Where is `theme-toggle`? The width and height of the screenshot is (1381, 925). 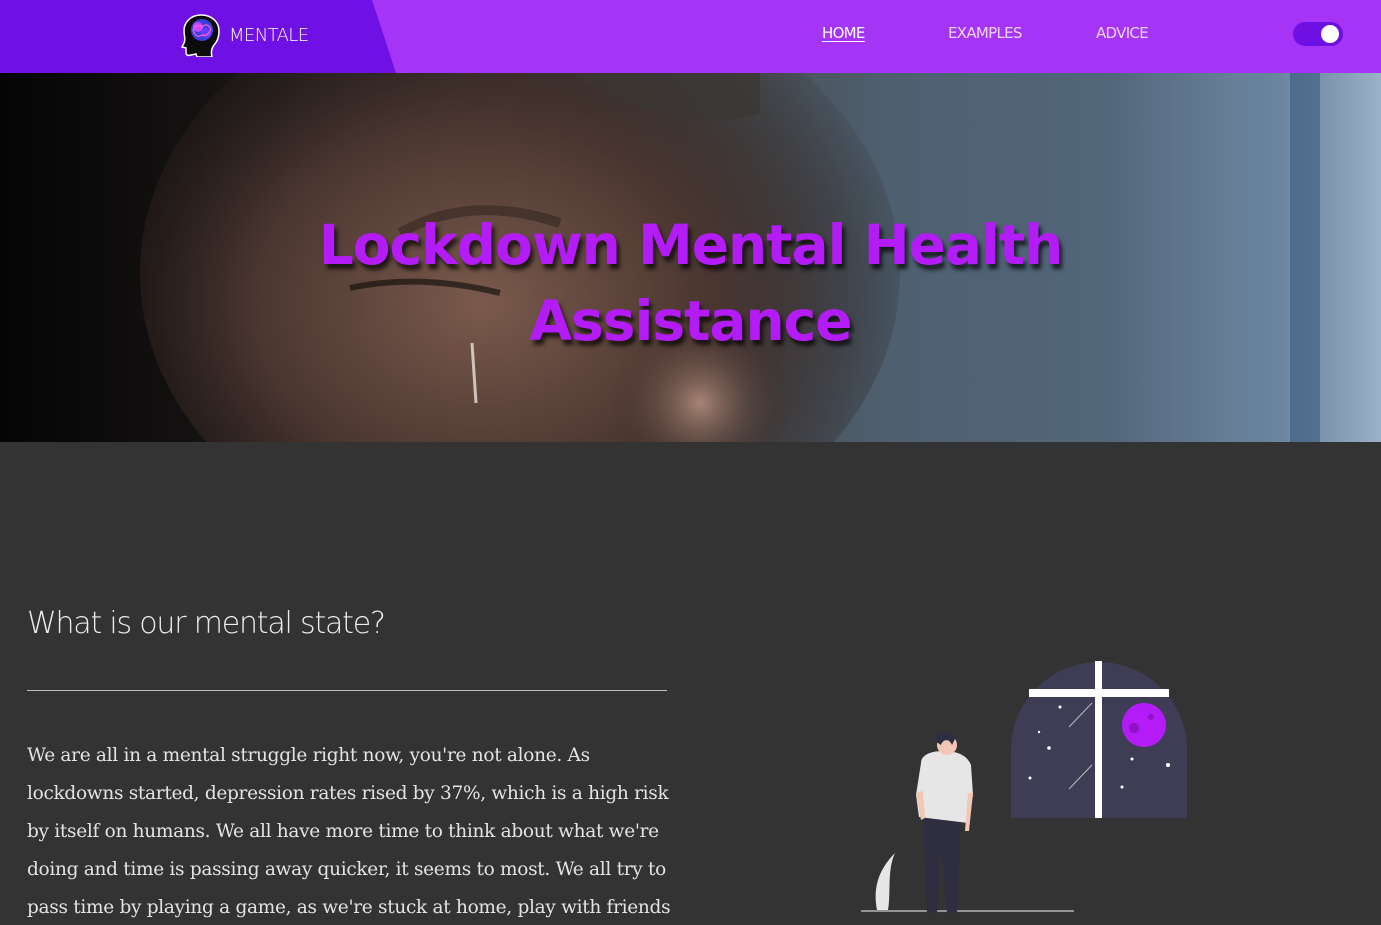
theme-toggle is located at coordinates (1318, 34).